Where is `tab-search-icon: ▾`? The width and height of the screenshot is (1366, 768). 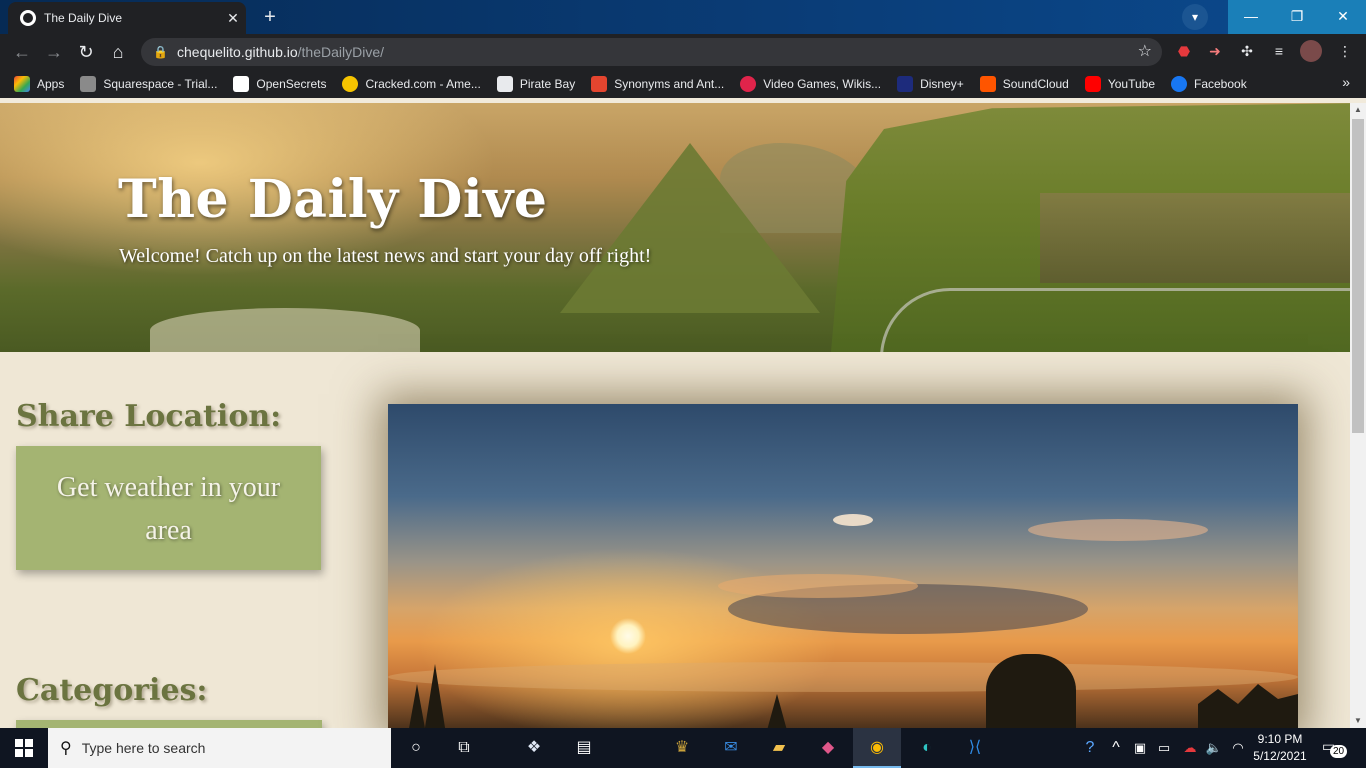
tab-search-icon: ▾ is located at coordinates (1195, 17).